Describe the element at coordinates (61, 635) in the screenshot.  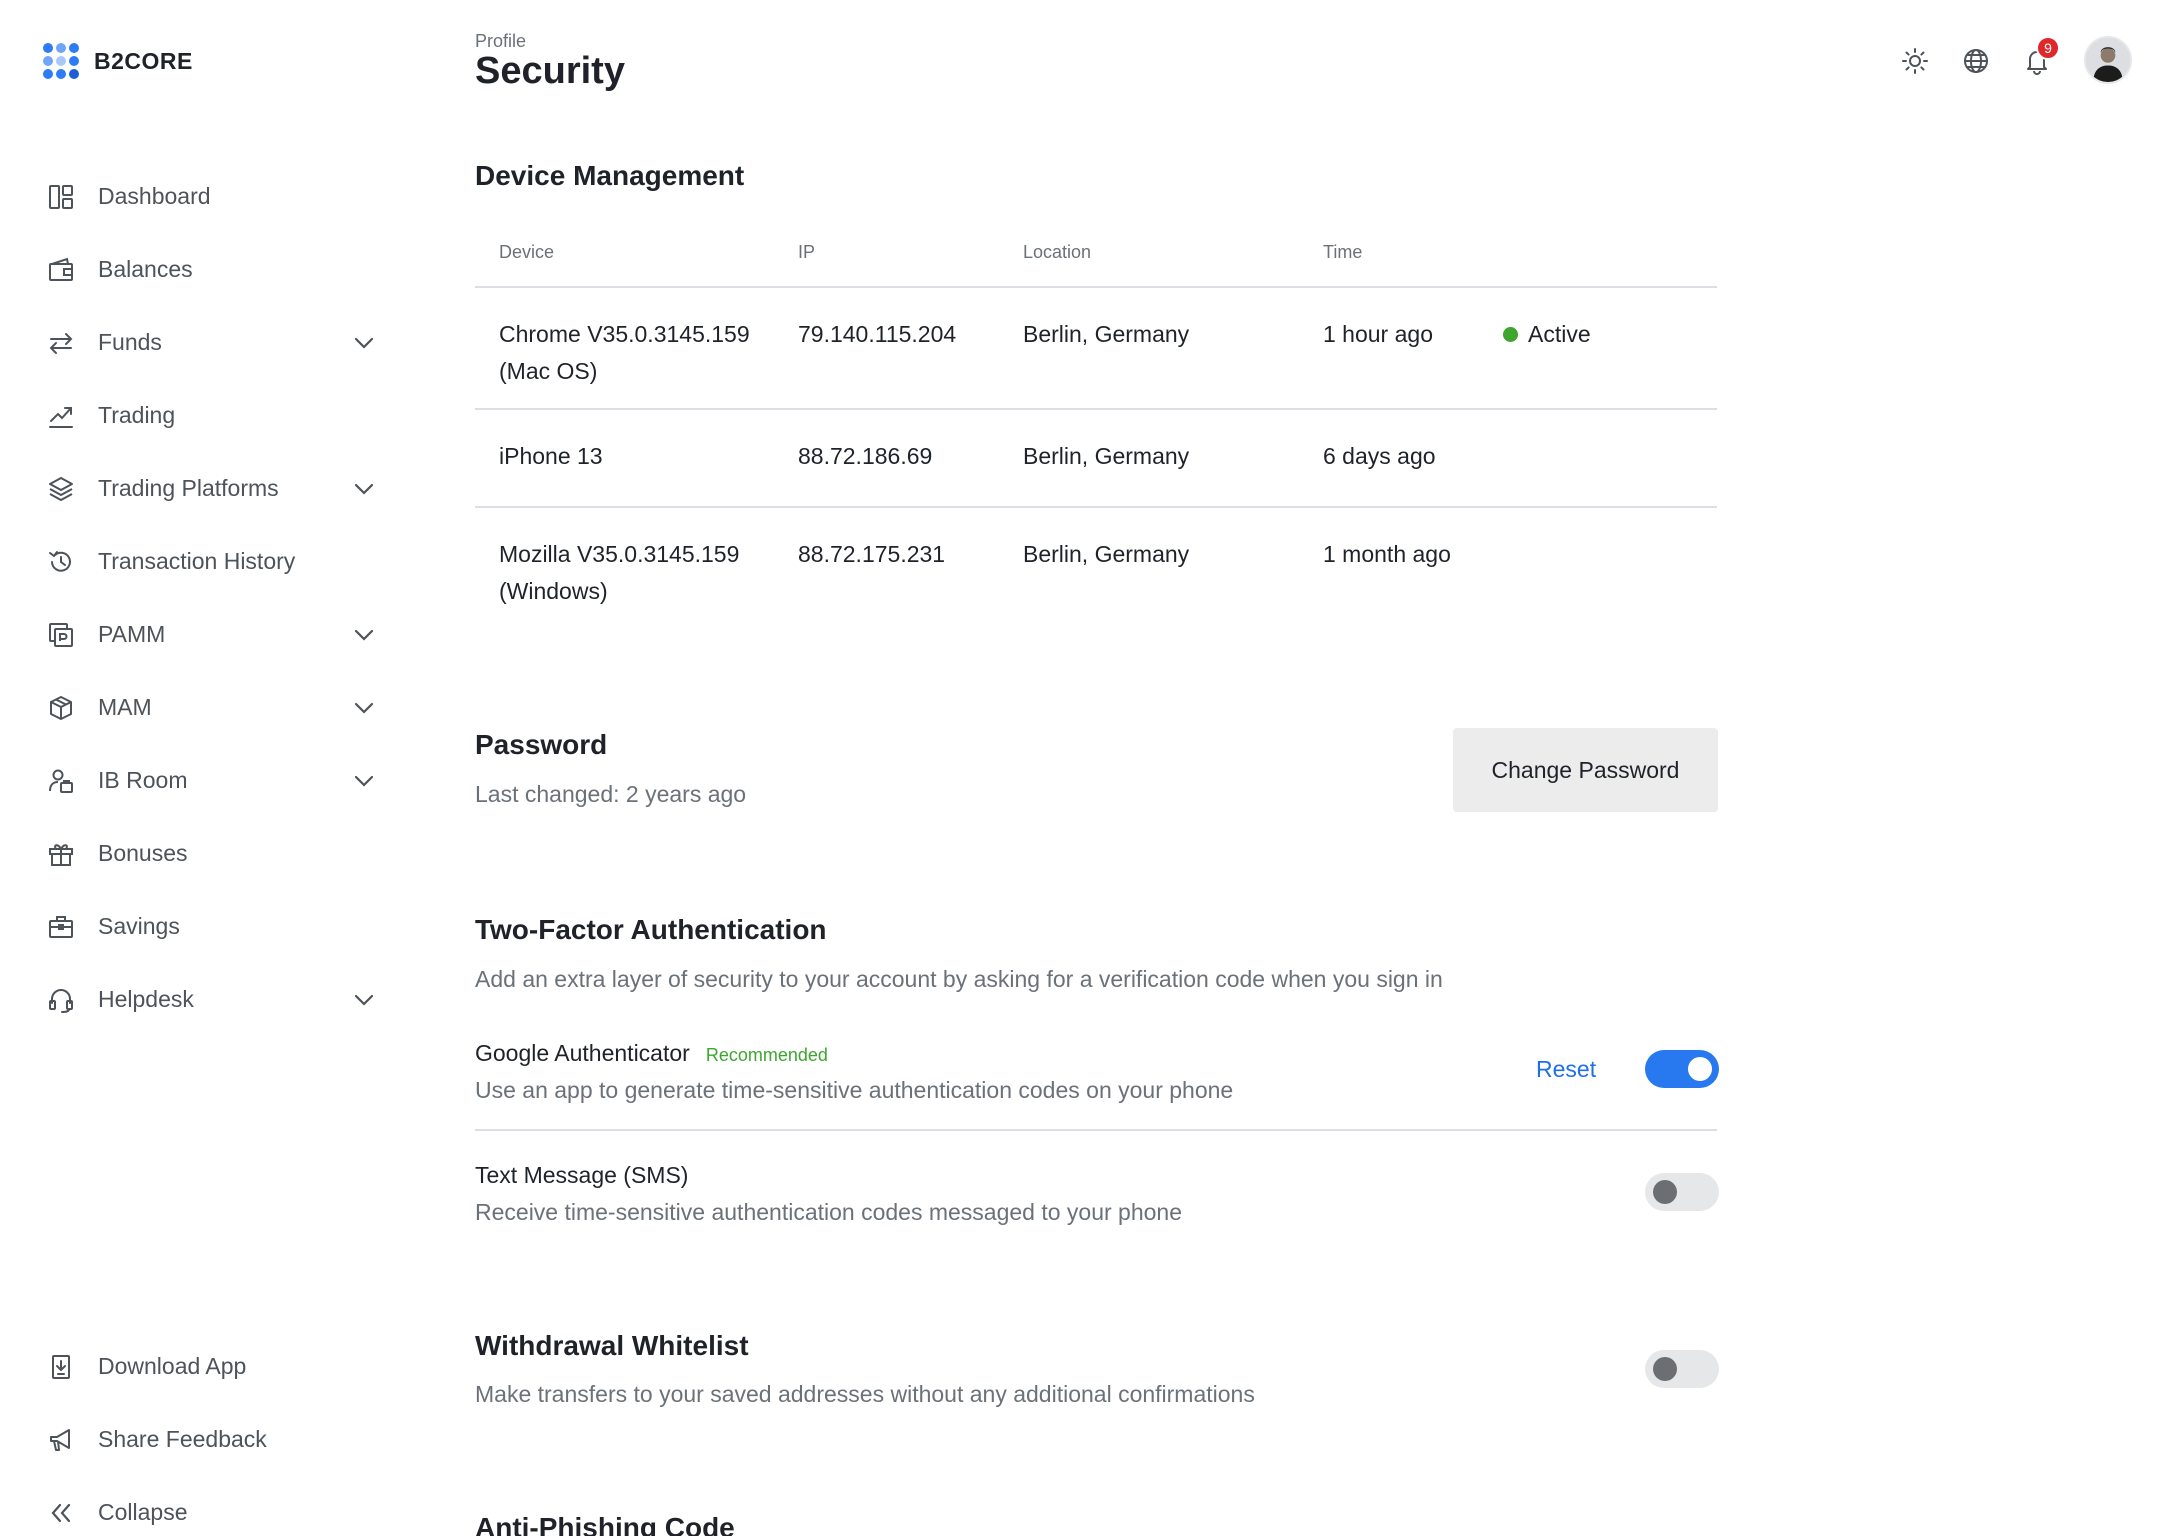
I see `pamm-icon` at that location.